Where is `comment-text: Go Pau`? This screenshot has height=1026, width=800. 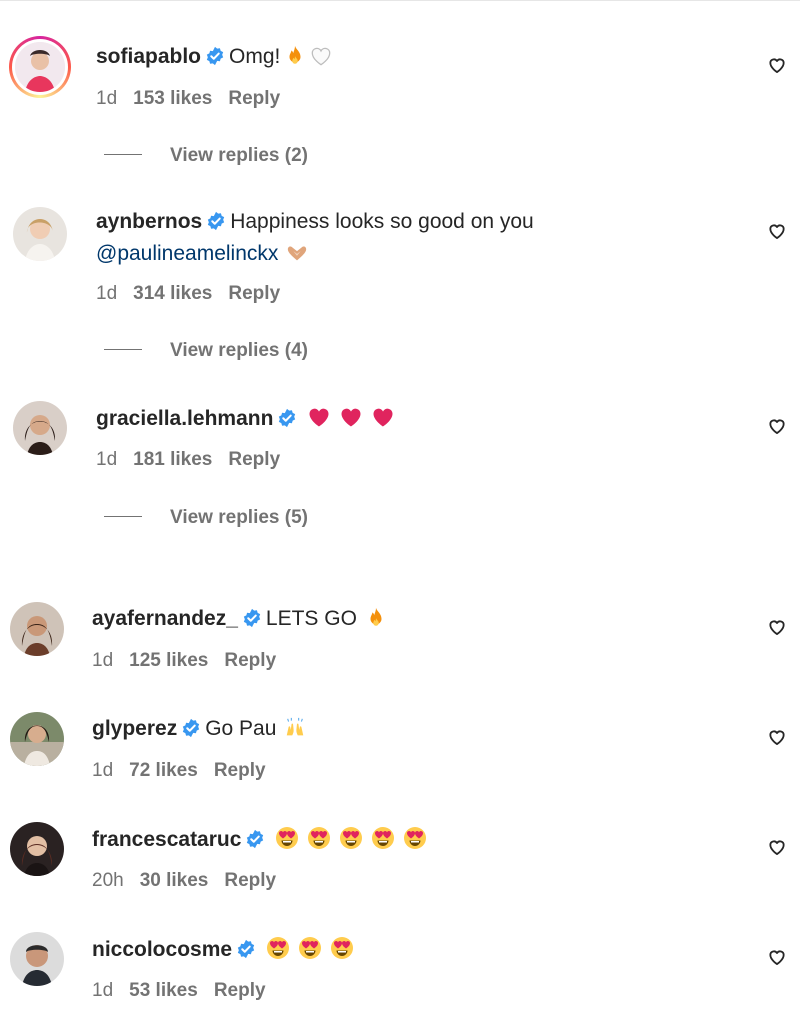 comment-text: Go Pau is located at coordinates (241, 728).